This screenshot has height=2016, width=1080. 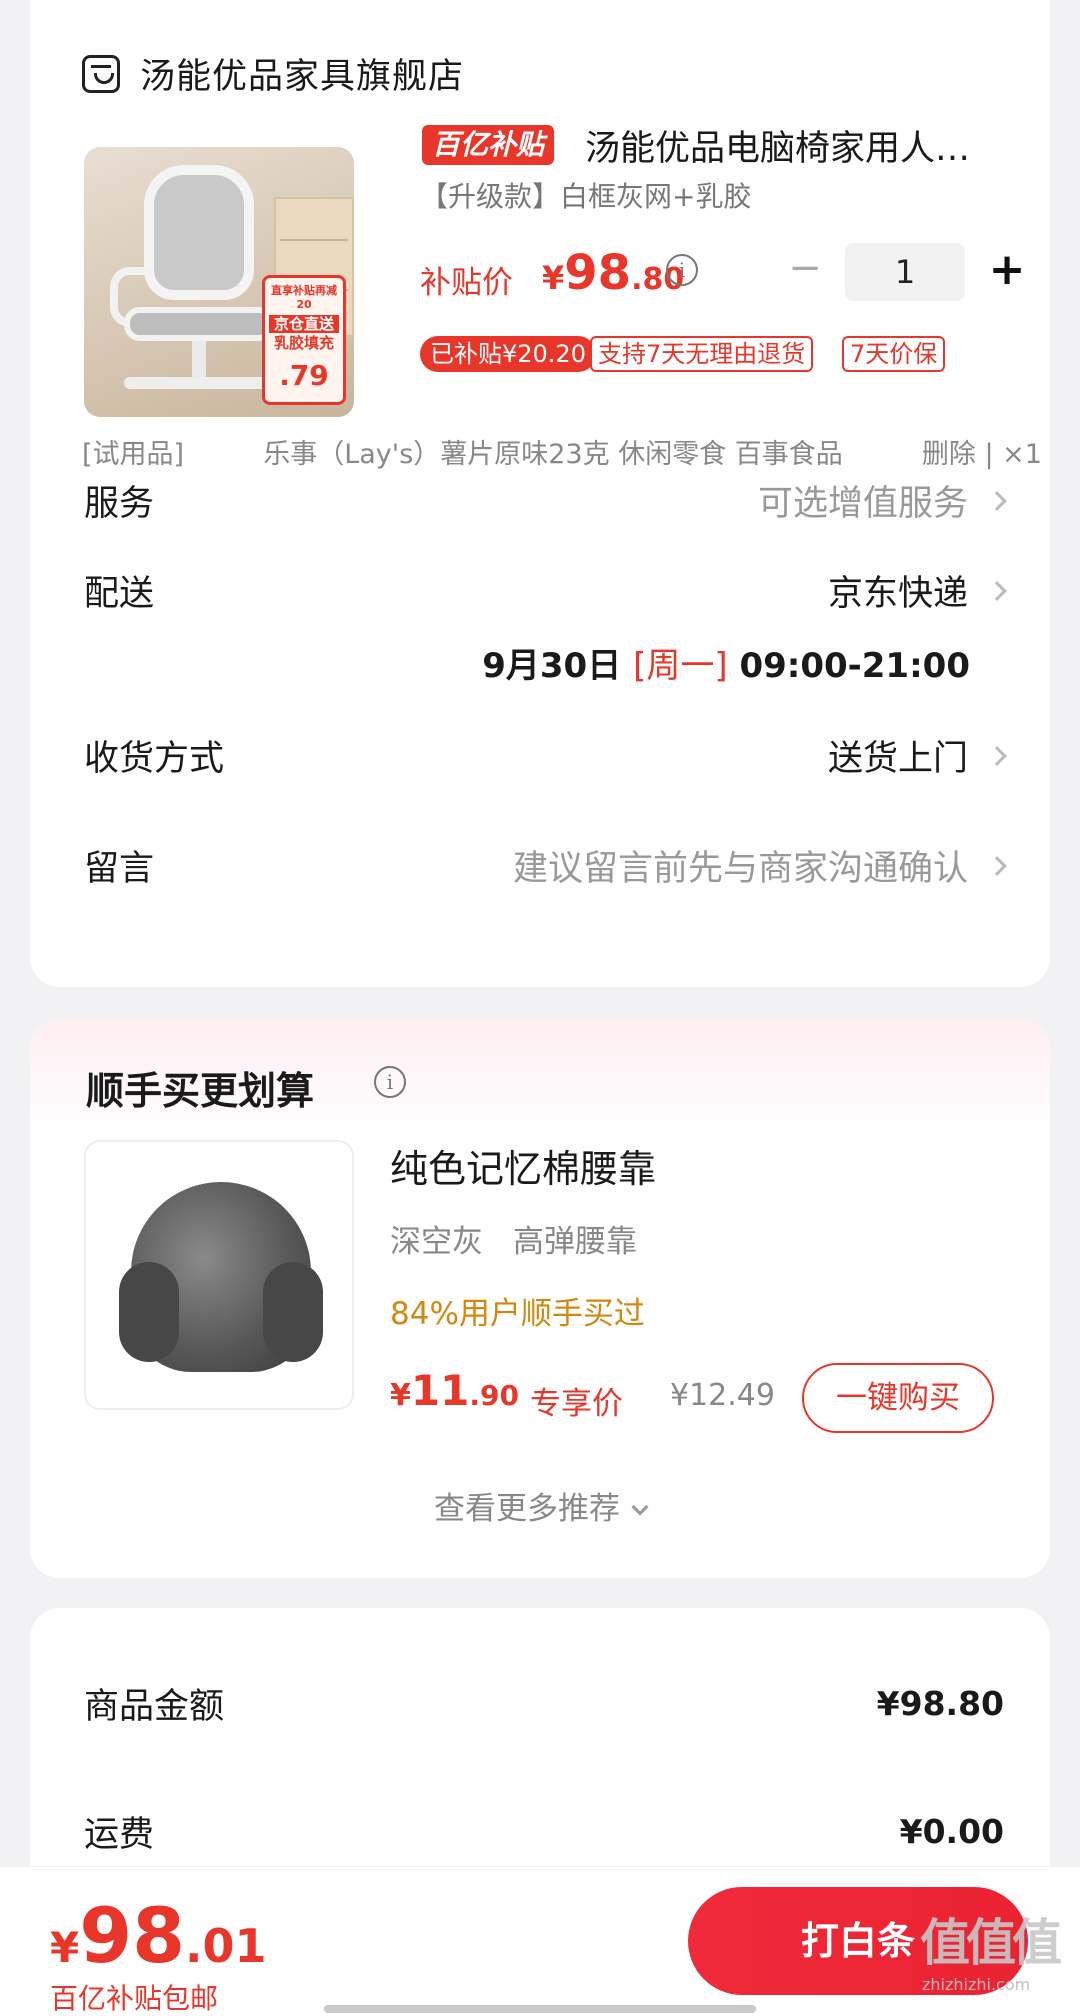 I want to click on watermark-url: zhizhizhi.com, so click(x=976, y=1984).